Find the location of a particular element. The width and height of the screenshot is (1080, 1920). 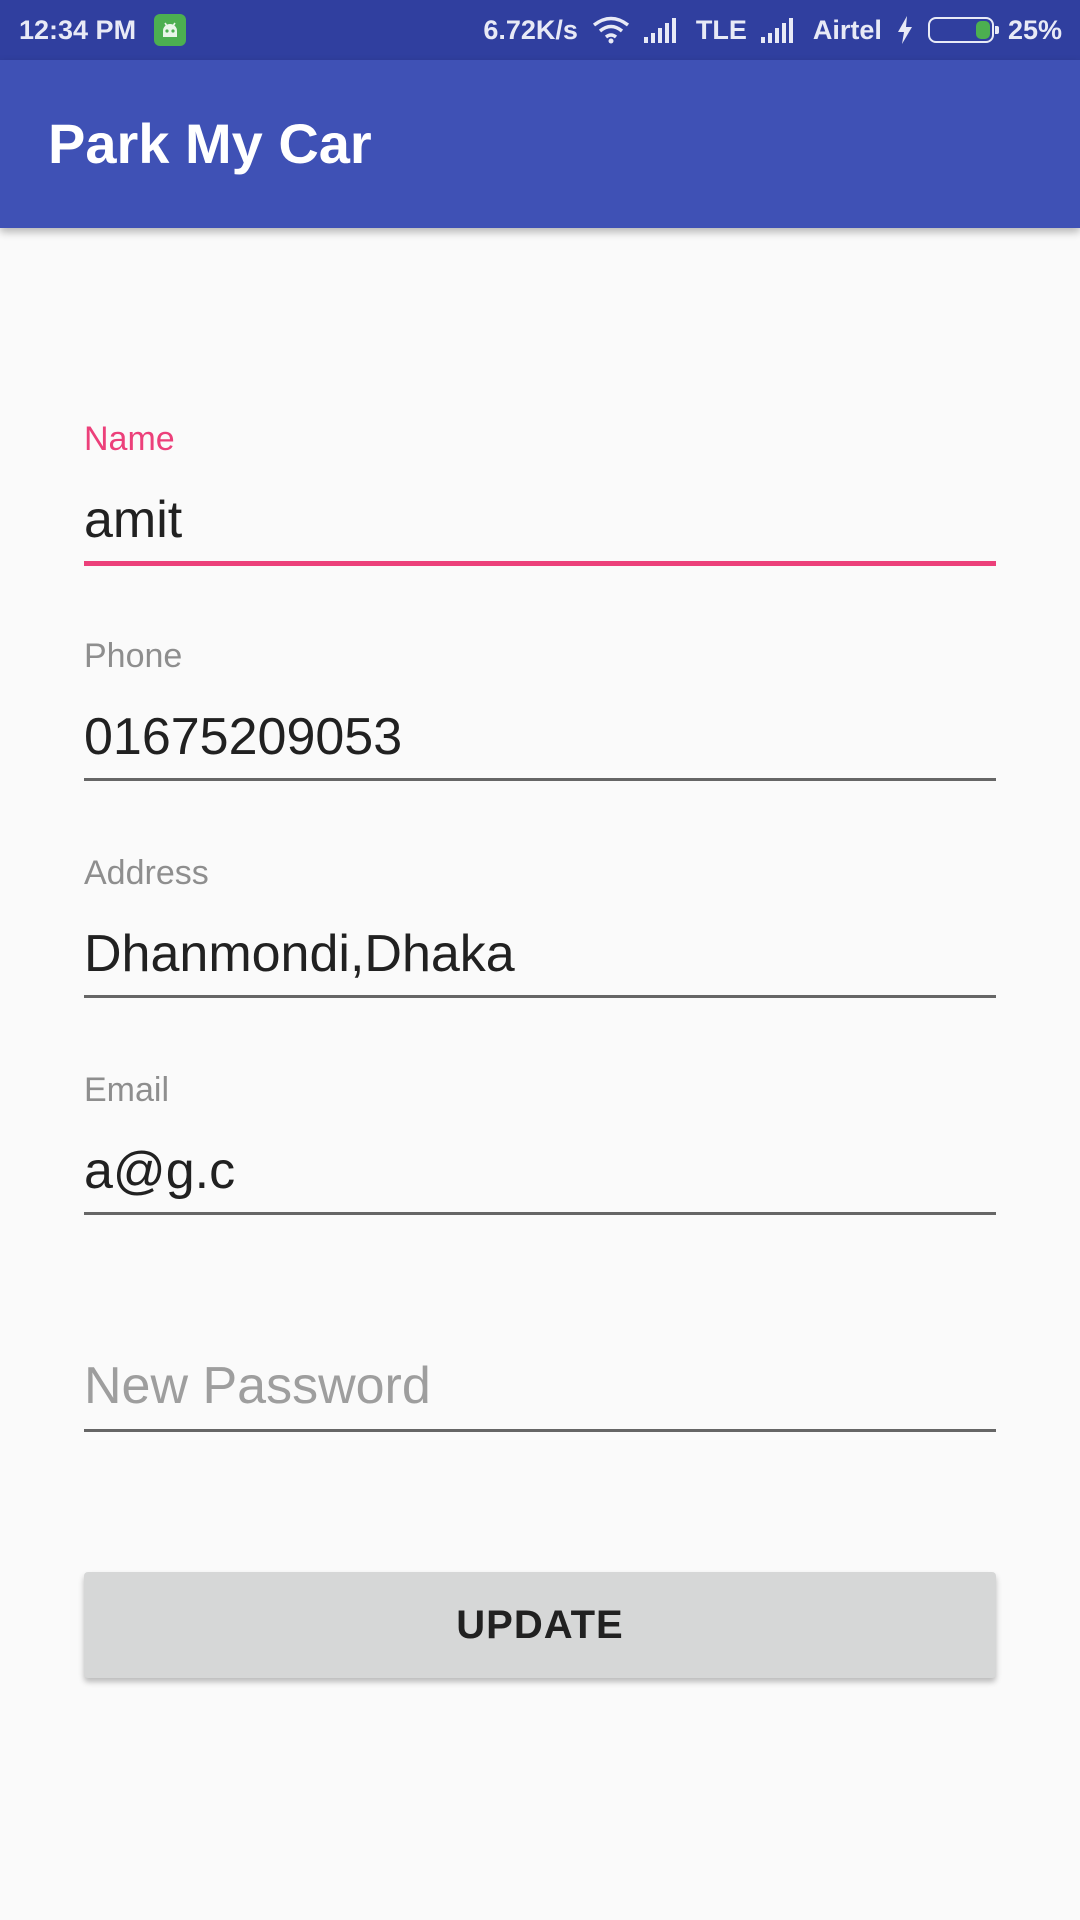

status-left: 12:34 PM is located at coordinates (103, 30).